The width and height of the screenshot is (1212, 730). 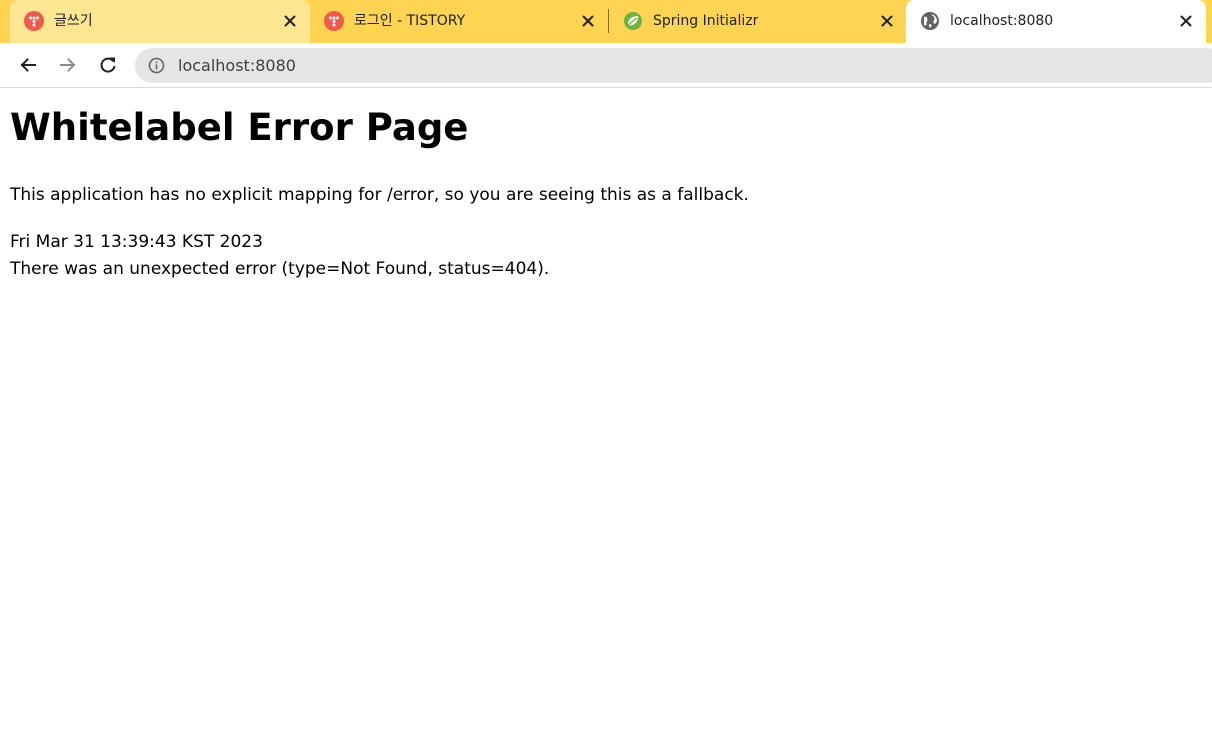 I want to click on tab-spring-initializr: Spring Initializr, so click(x=757, y=21).